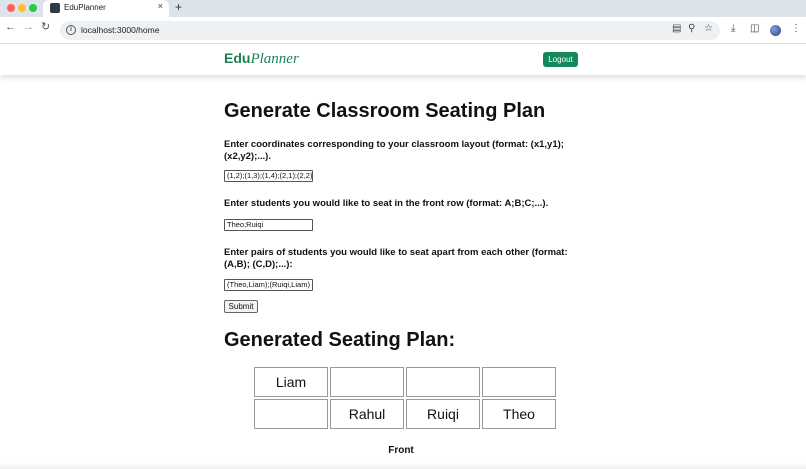 The image size is (806, 469). Describe the element at coordinates (71, 30) in the screenshot. I see `site-info-icon: i` at that location.